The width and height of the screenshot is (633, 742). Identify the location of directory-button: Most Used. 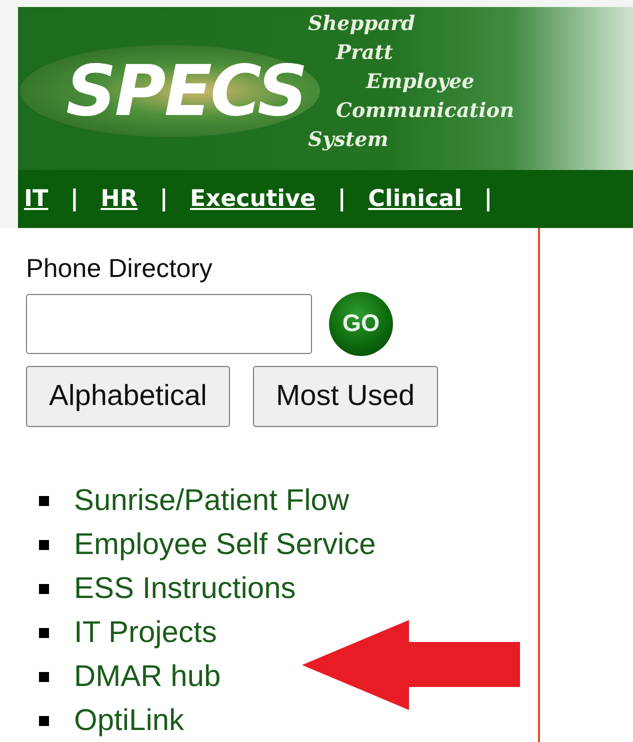
(345, 396).